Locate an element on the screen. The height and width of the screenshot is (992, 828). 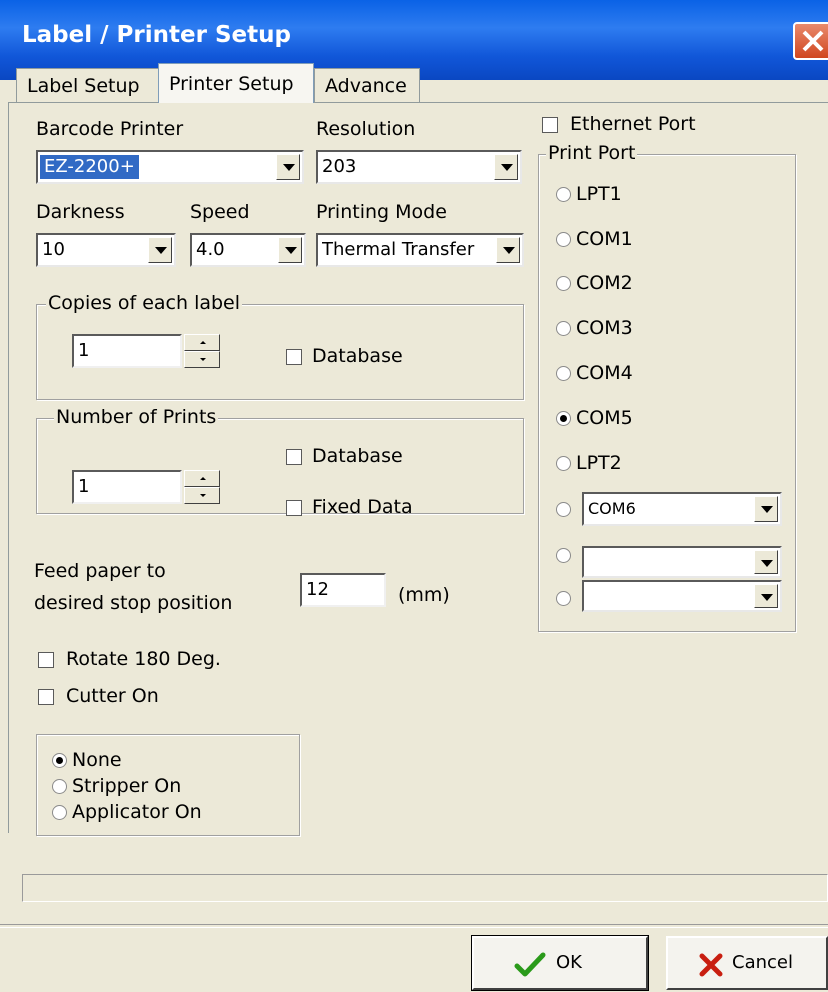
prints-fixed-data-label: Fixed Data is located at coordinates (362, 507).